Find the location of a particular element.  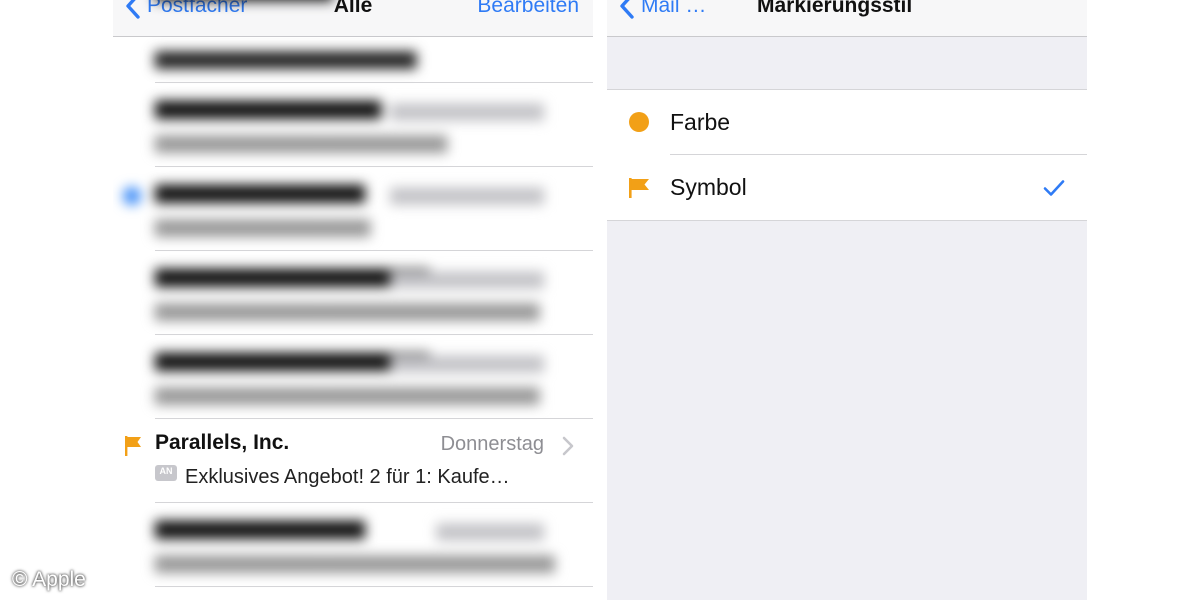

settings-title: Markierungsstil is located at coordinates (835, 8).